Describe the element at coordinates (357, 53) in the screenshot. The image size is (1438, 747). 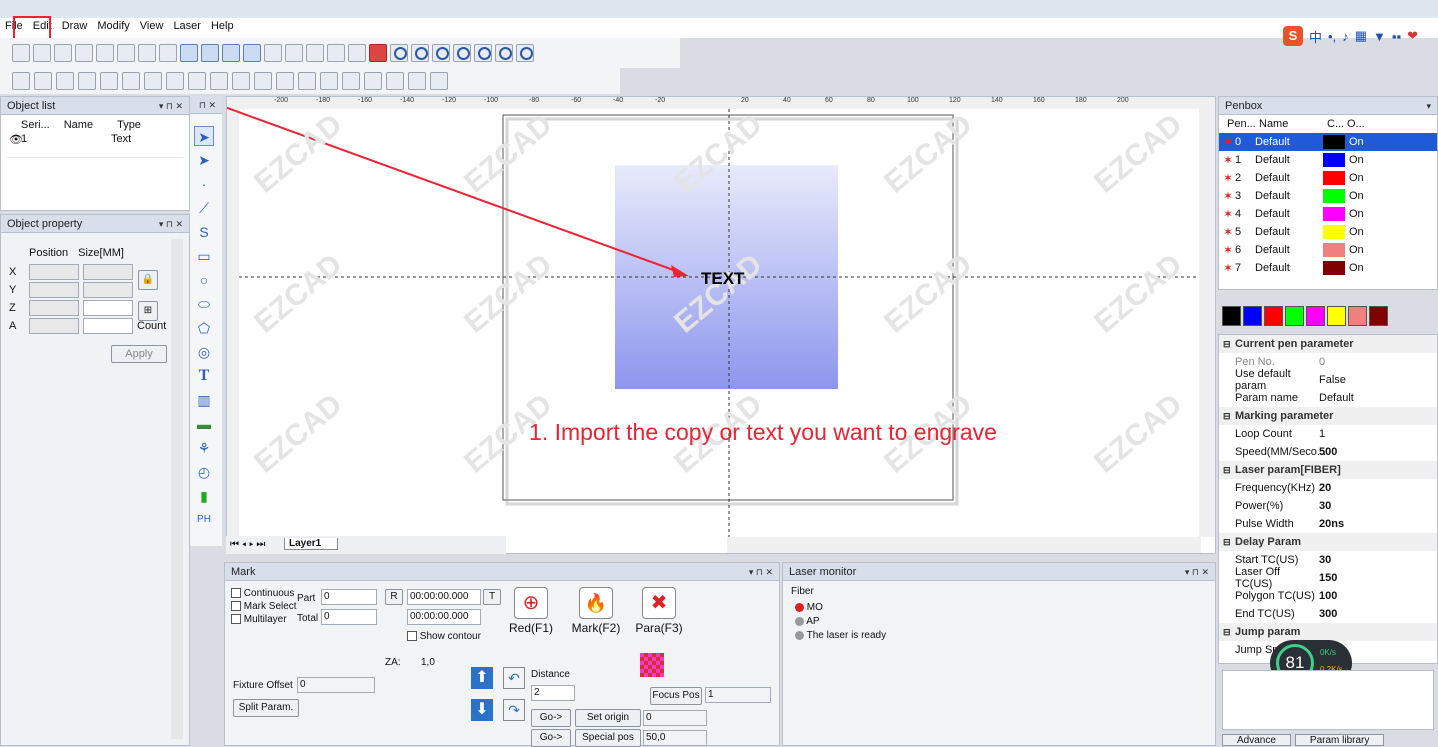
I see `settings-icon` at that location.